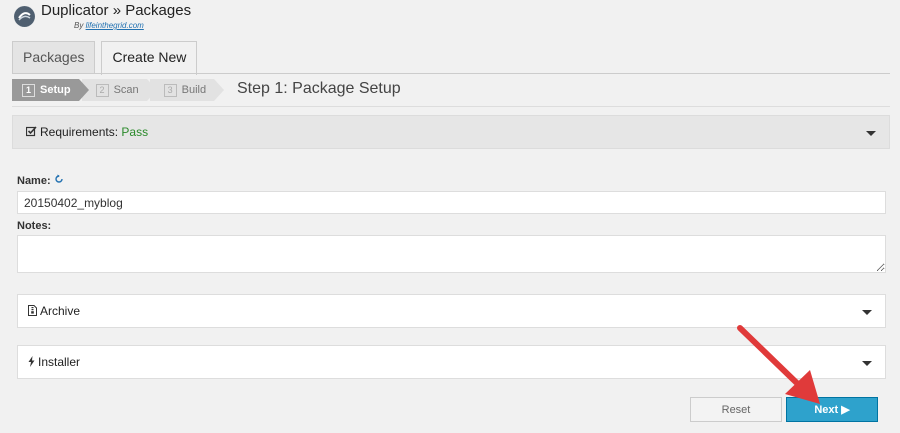 This screenshot has width=900, height=433. I want to click on installer-label: Installer, so click(59, 362).